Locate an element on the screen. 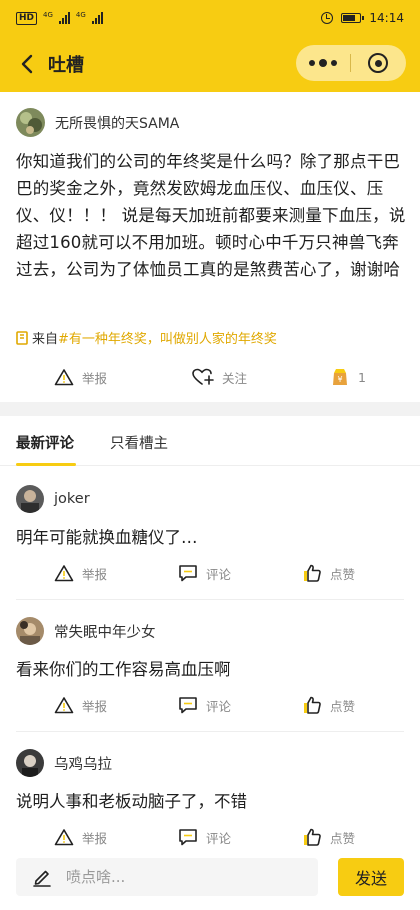 The width and height of the screenshot is (420, 910). alarm-icon is located at coordinates (327, 18).